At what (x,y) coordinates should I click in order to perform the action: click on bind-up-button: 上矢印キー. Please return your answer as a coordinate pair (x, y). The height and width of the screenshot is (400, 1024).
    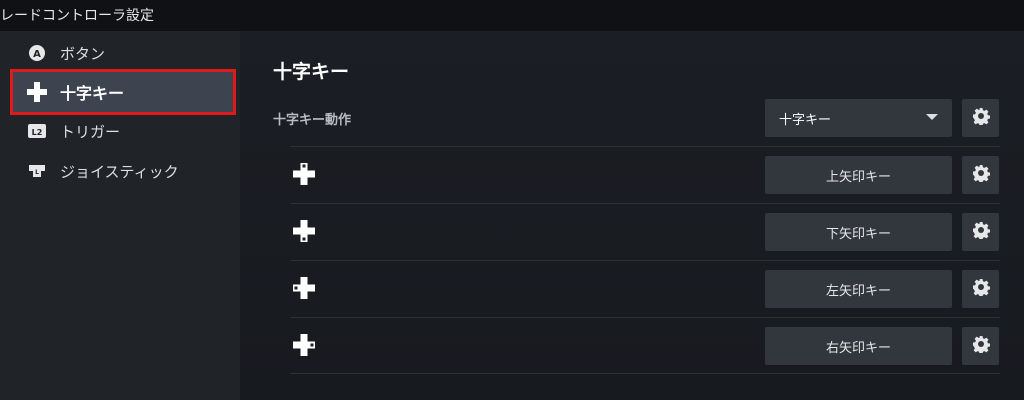
    Looking at the image, I should click on (858, 175).